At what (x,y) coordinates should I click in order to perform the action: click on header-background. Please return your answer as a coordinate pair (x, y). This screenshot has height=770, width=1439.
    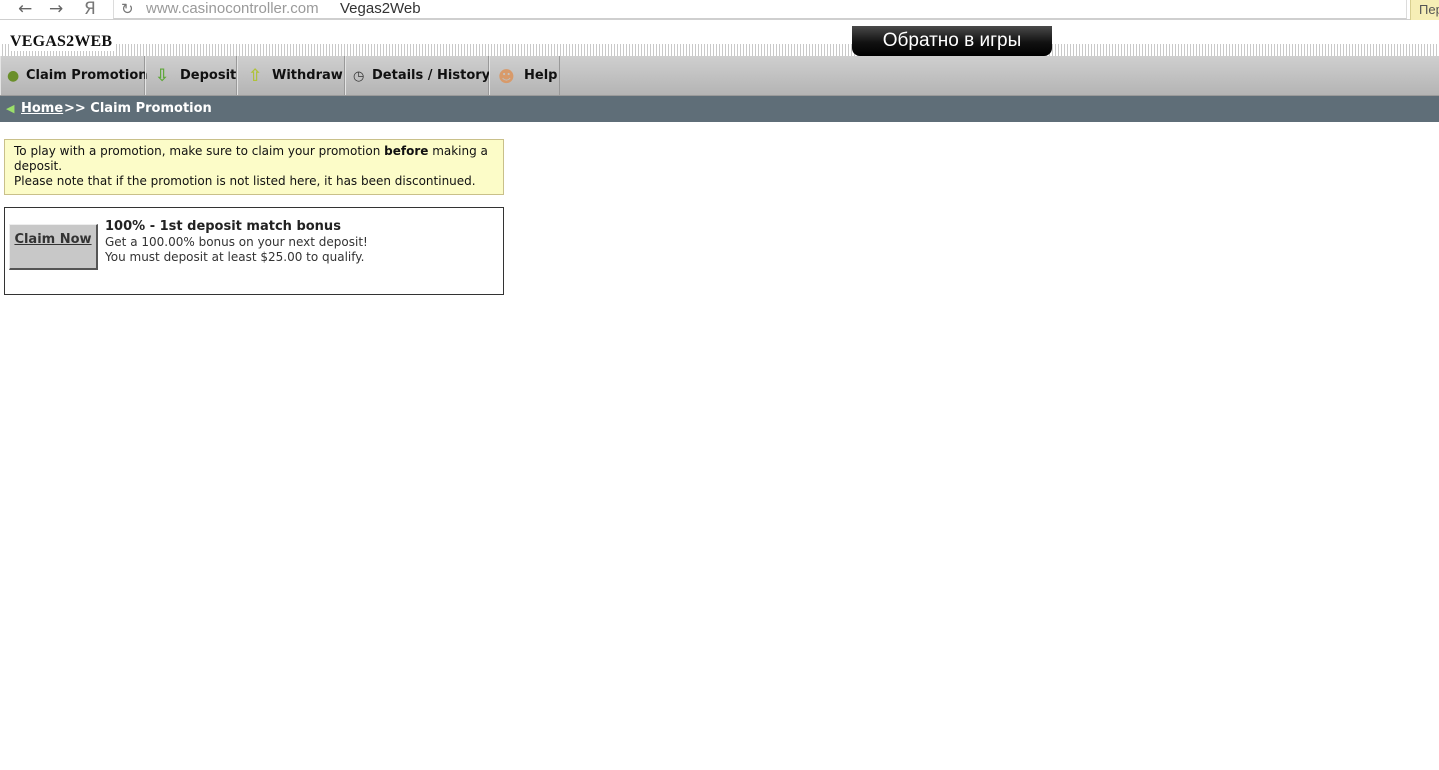
    Looking at the image, I should click on (719, 35).